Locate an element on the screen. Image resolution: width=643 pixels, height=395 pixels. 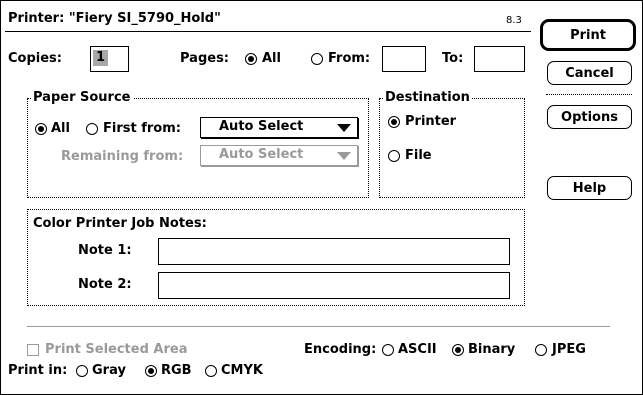
bottom-divider is located at coordinates (318, 326).